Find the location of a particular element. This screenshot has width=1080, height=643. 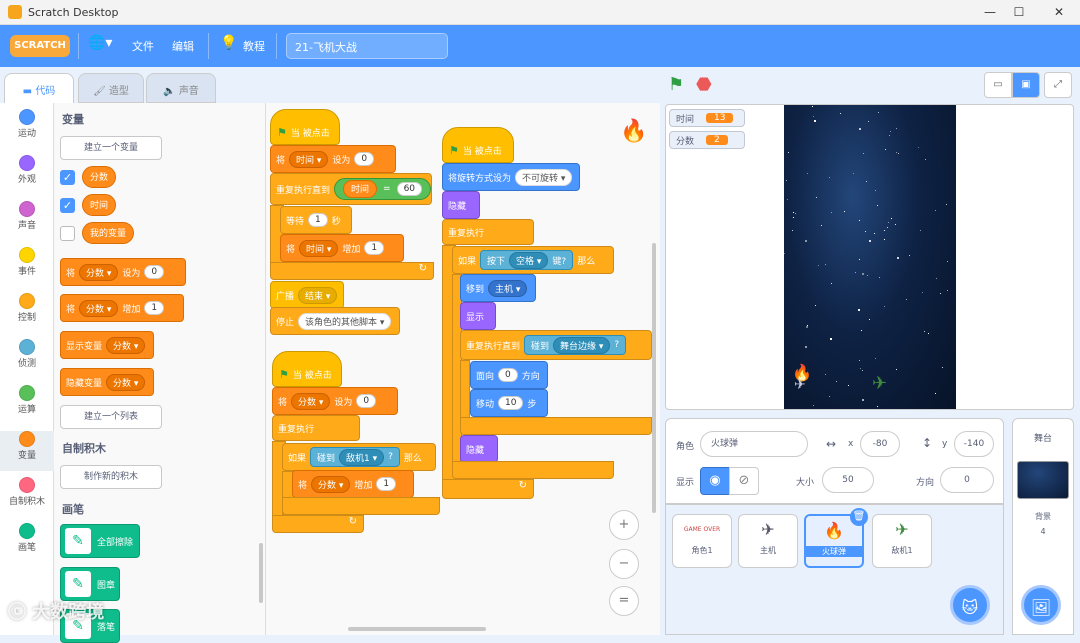

value-input: 10 is located at coordinates (511, 403).